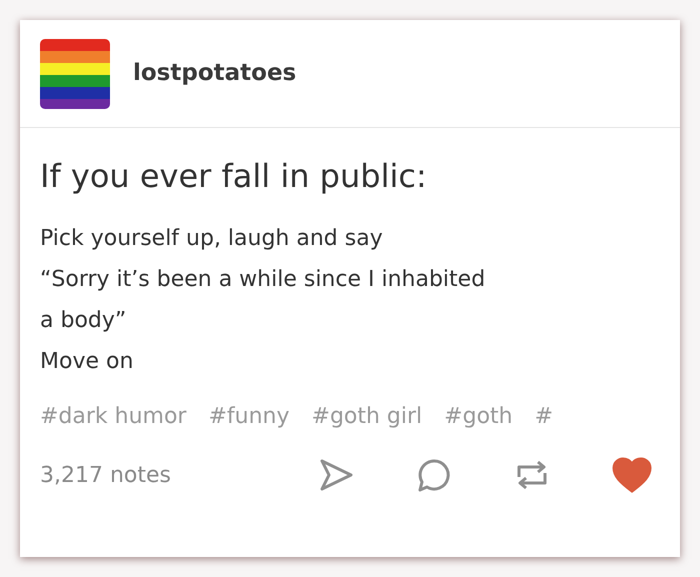  I want to click on tag-link: #goth girl, so click(367, 416).